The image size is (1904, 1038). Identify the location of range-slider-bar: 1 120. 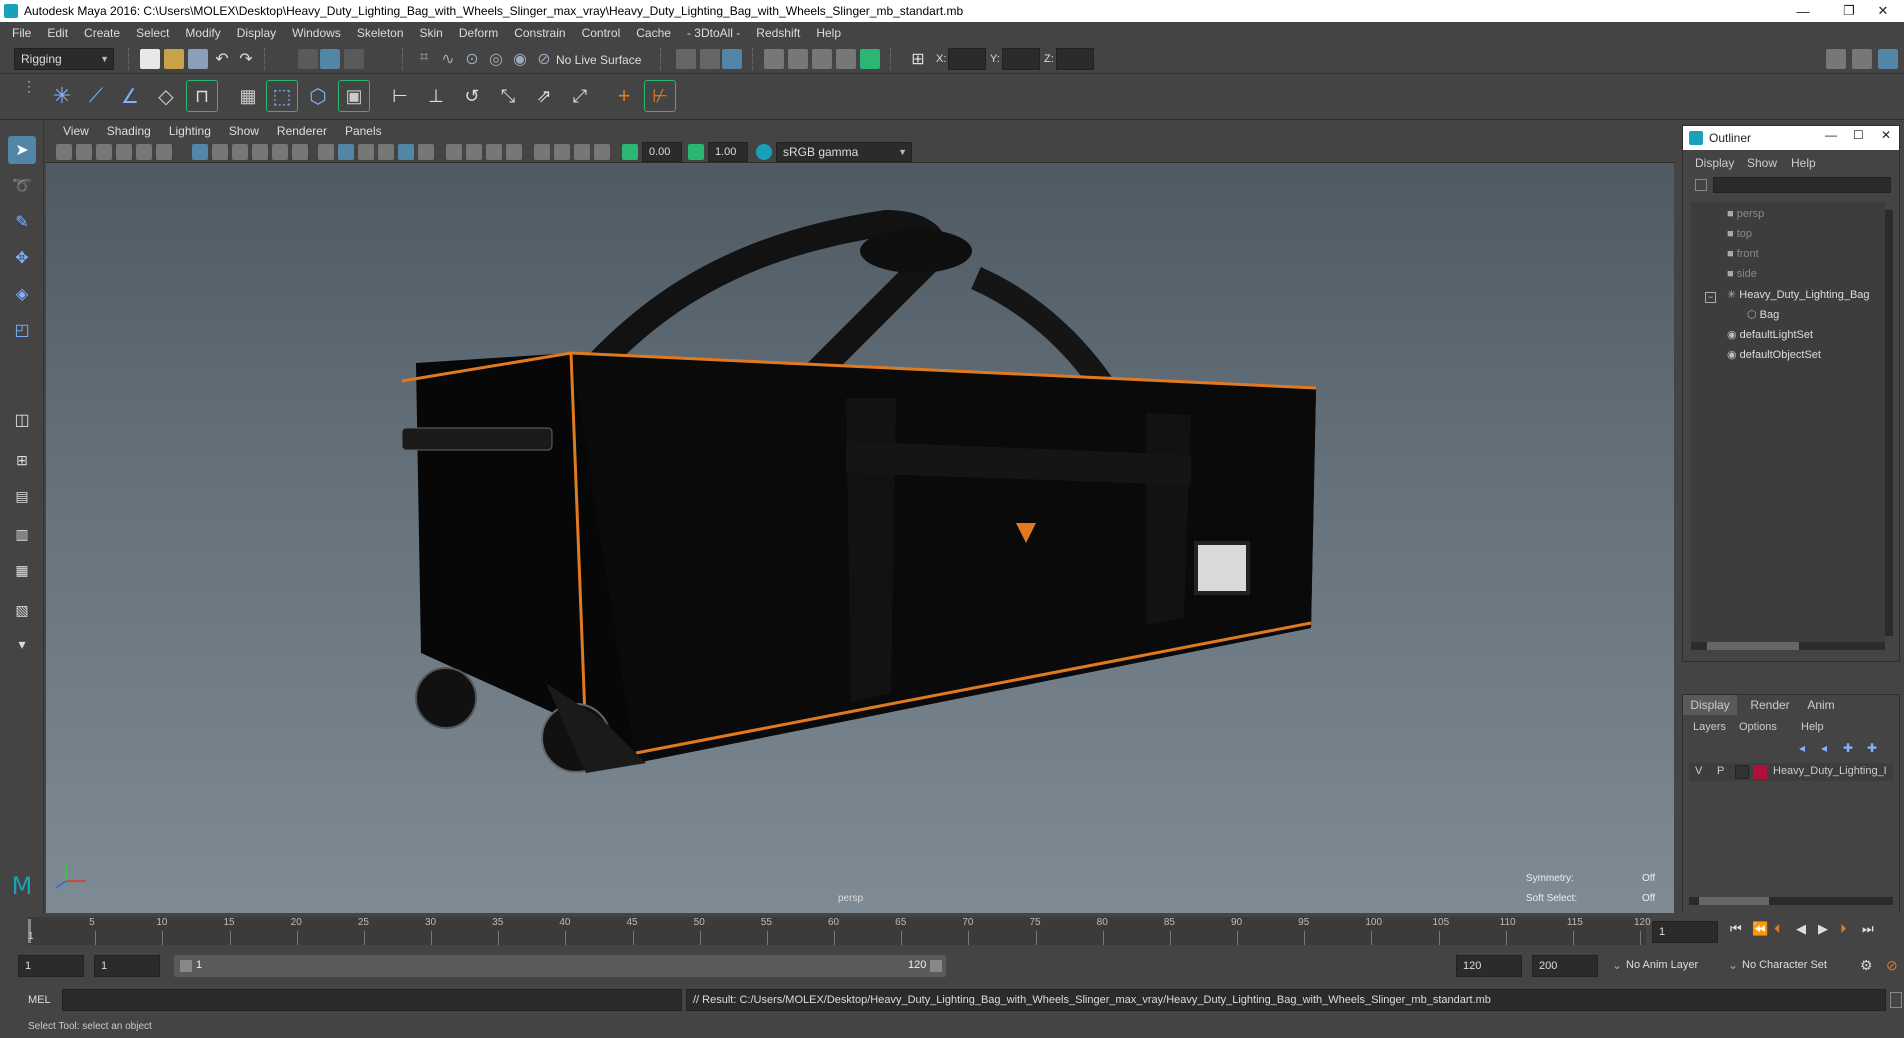
(560, 966).